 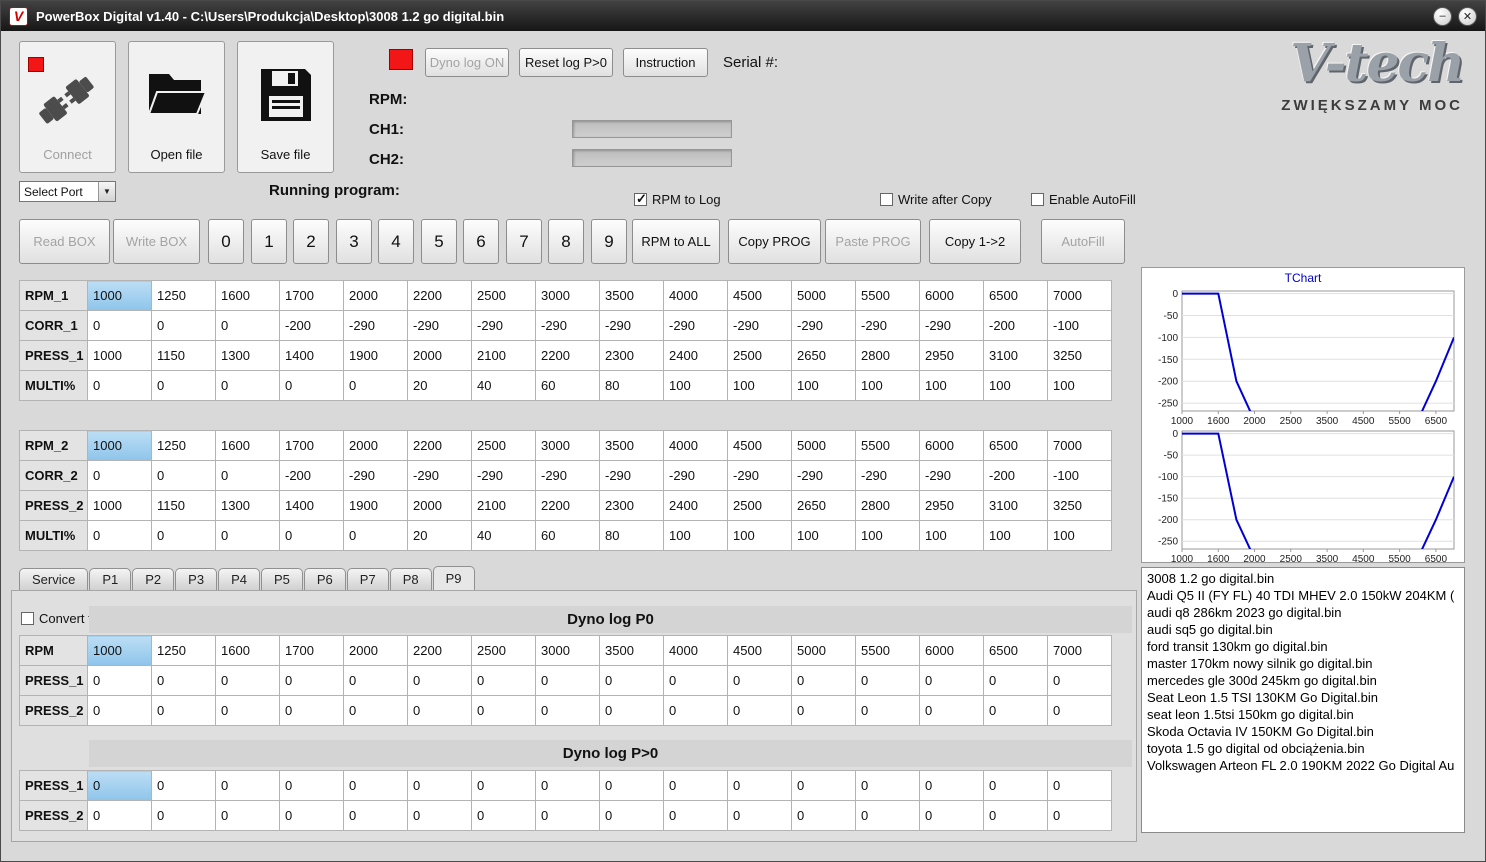 I want to click on tab-p1: P1, so click(x=110, y=579).